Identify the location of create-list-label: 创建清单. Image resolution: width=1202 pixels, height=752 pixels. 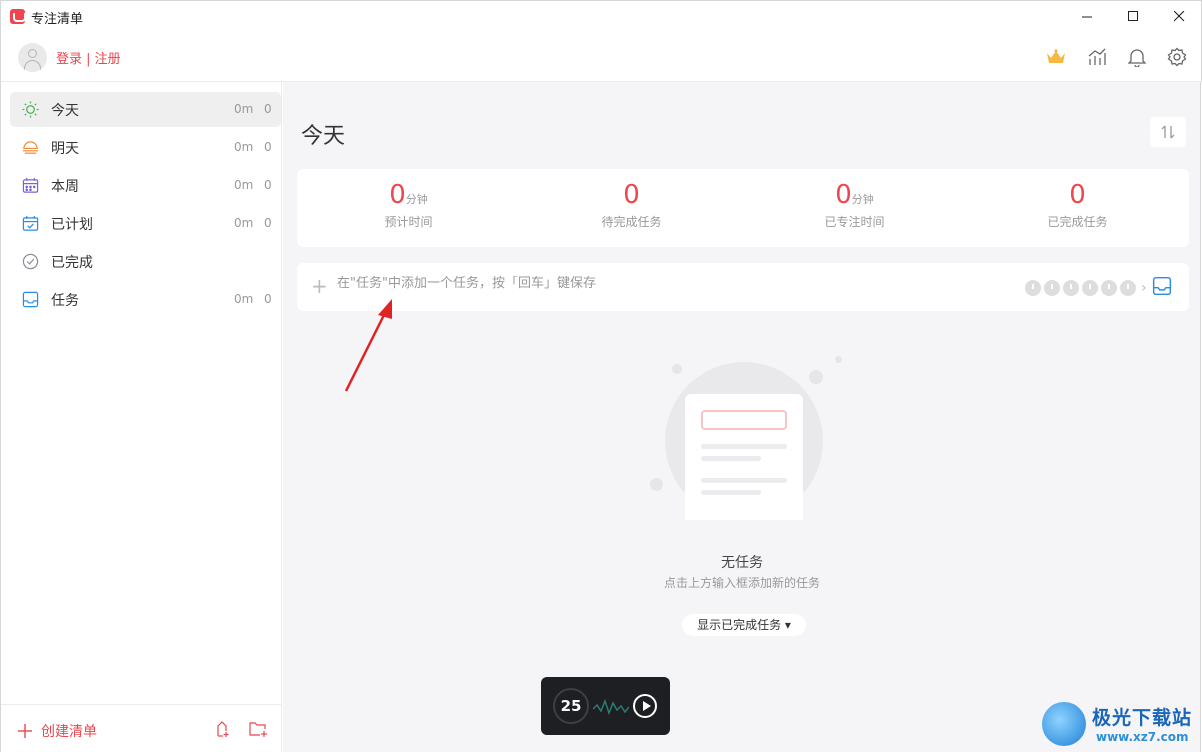
(69, 732).